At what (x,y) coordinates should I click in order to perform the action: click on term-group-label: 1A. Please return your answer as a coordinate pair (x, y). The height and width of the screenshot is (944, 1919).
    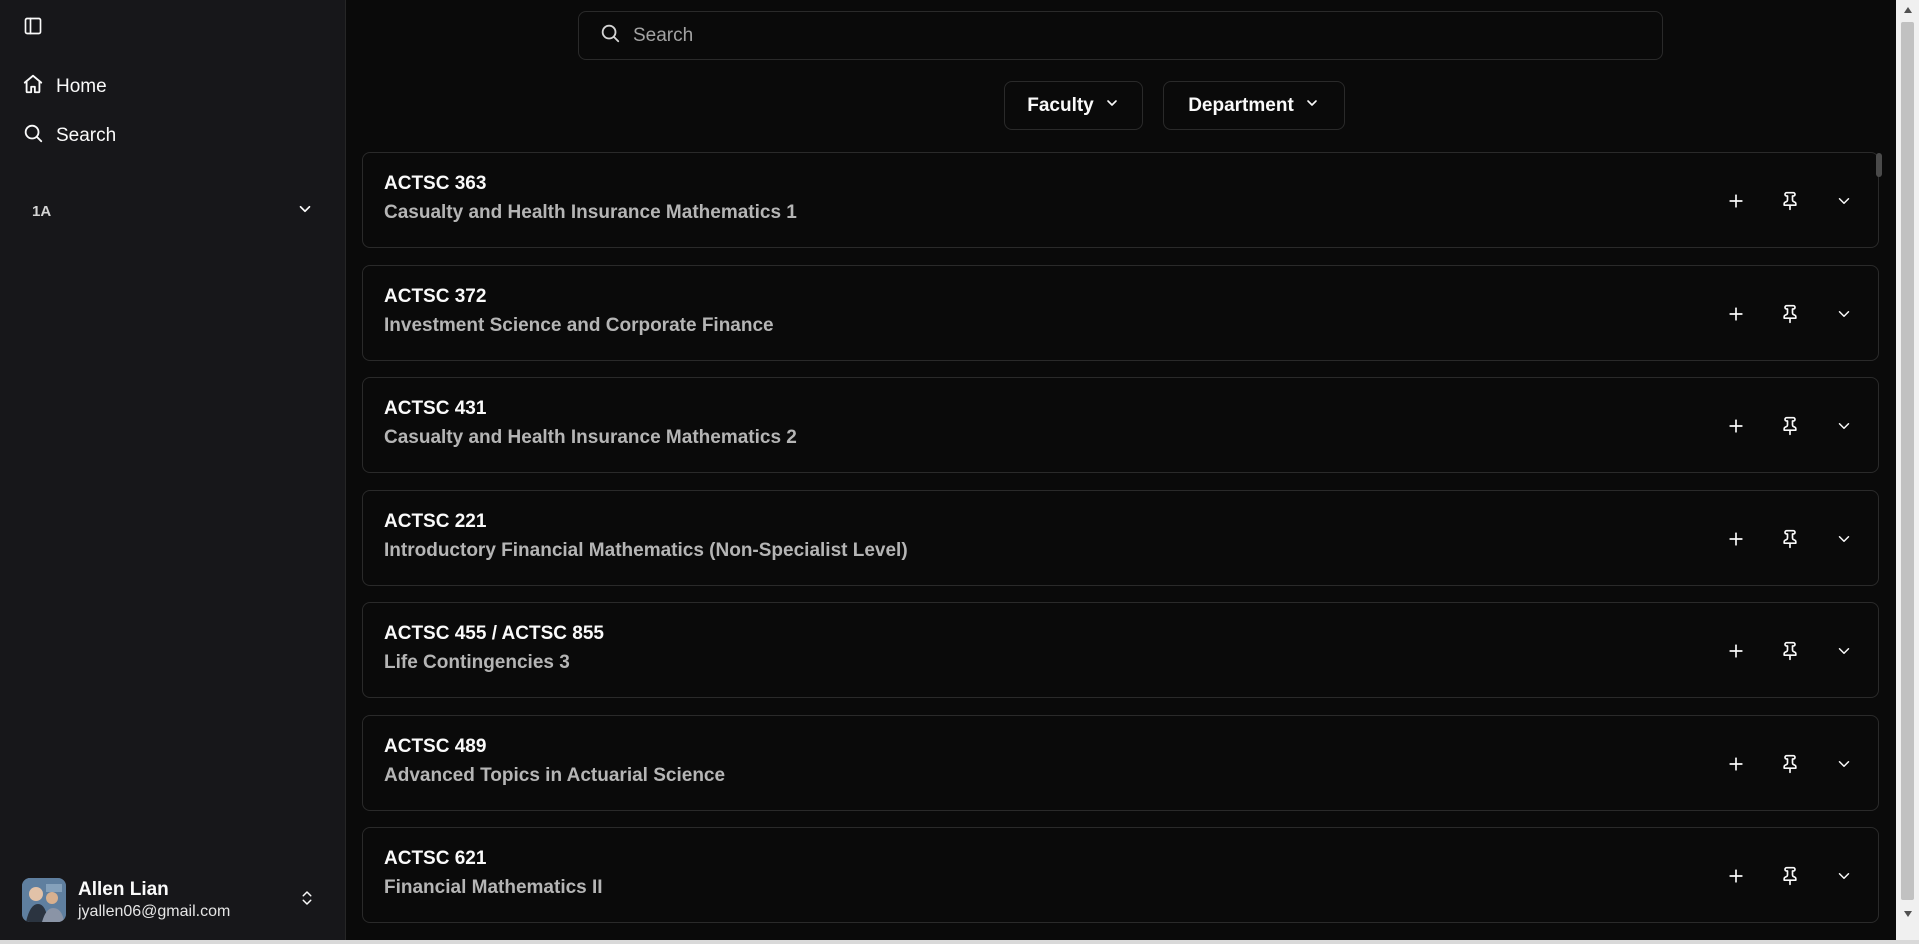
    Looking at the image, I should click on (42, 211).